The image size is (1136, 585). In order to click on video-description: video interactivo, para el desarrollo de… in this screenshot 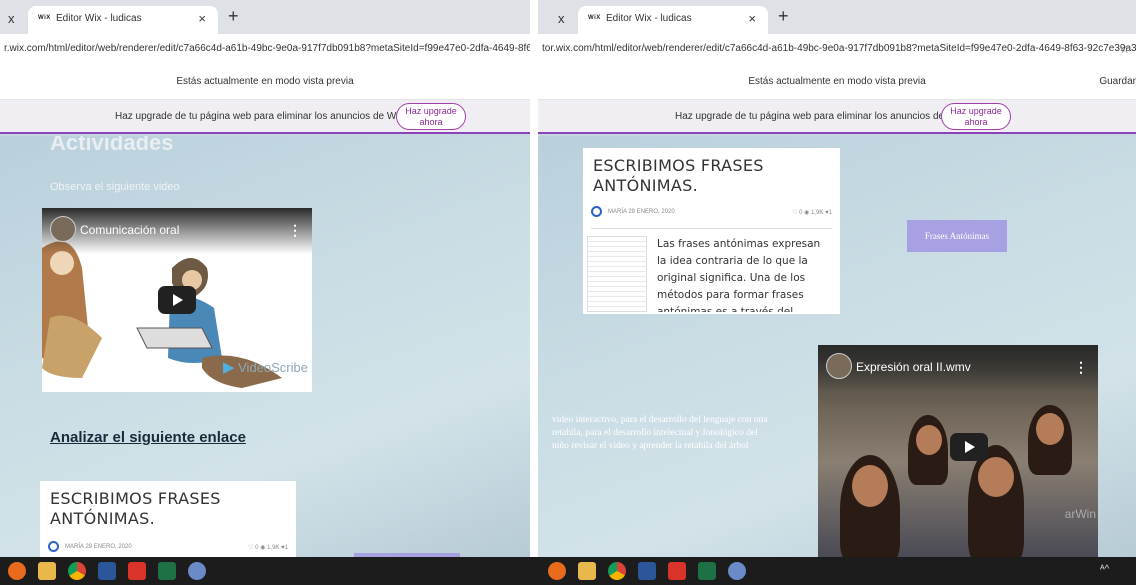, I will do `click(660, 433)`.